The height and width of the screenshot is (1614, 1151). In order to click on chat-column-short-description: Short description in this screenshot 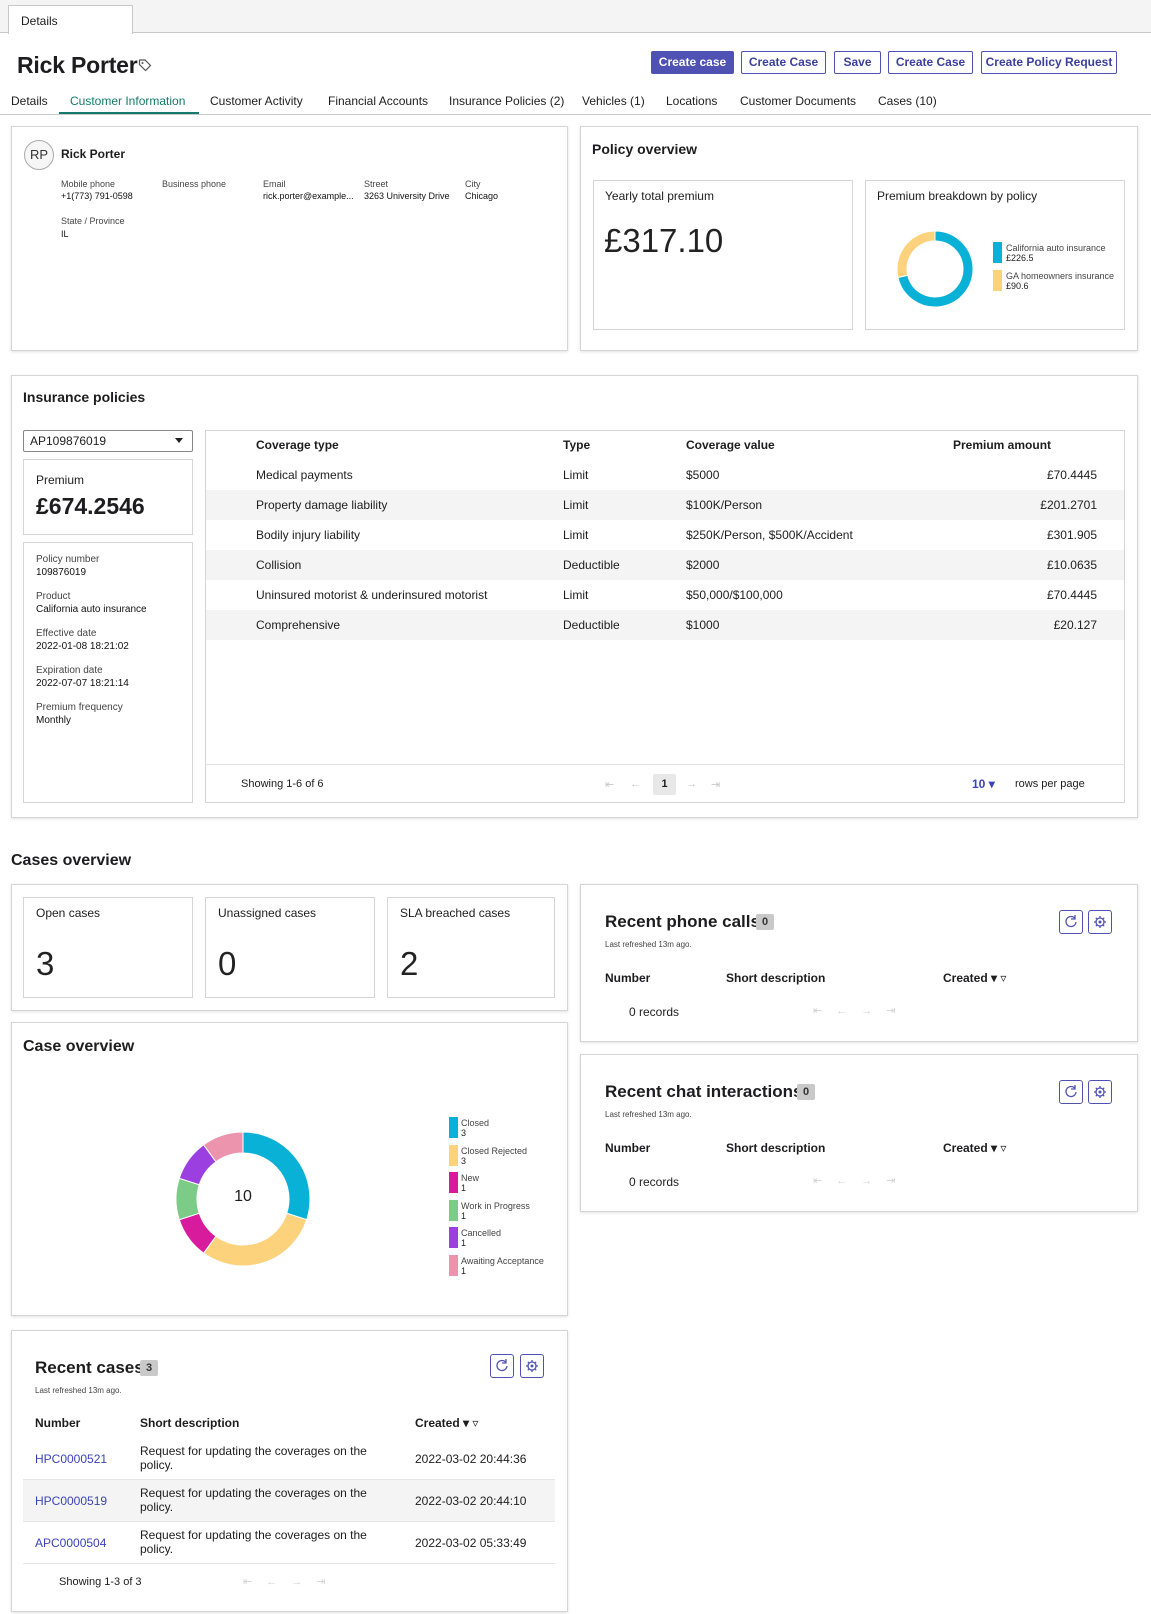, I will do `click(775, 1148)`.